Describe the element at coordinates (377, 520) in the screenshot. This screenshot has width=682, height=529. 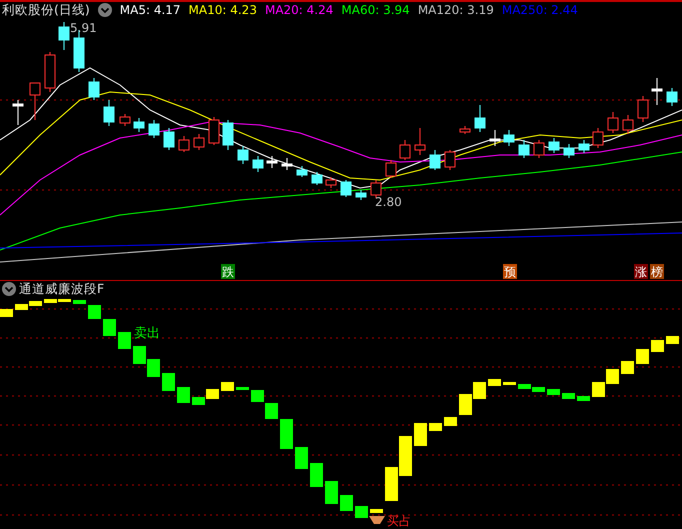
I see `buy-signal-icon` at that location.